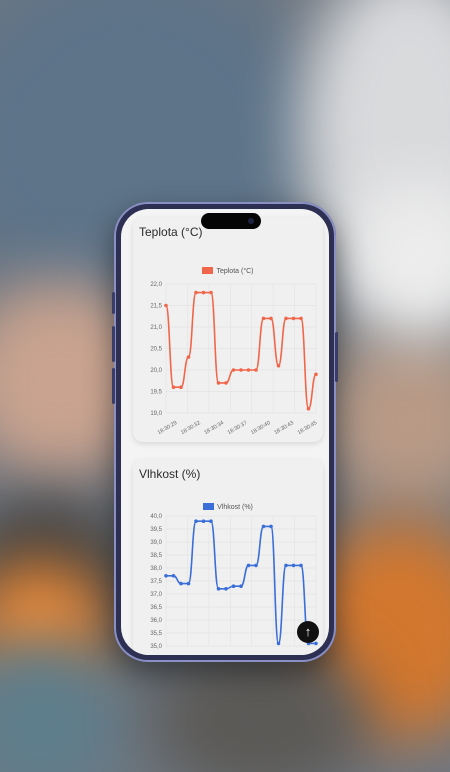 The height and width of the screenshot is (772, 450). I want to click on temperature-x-tick-label: 18:30:32, so click(191, 428).